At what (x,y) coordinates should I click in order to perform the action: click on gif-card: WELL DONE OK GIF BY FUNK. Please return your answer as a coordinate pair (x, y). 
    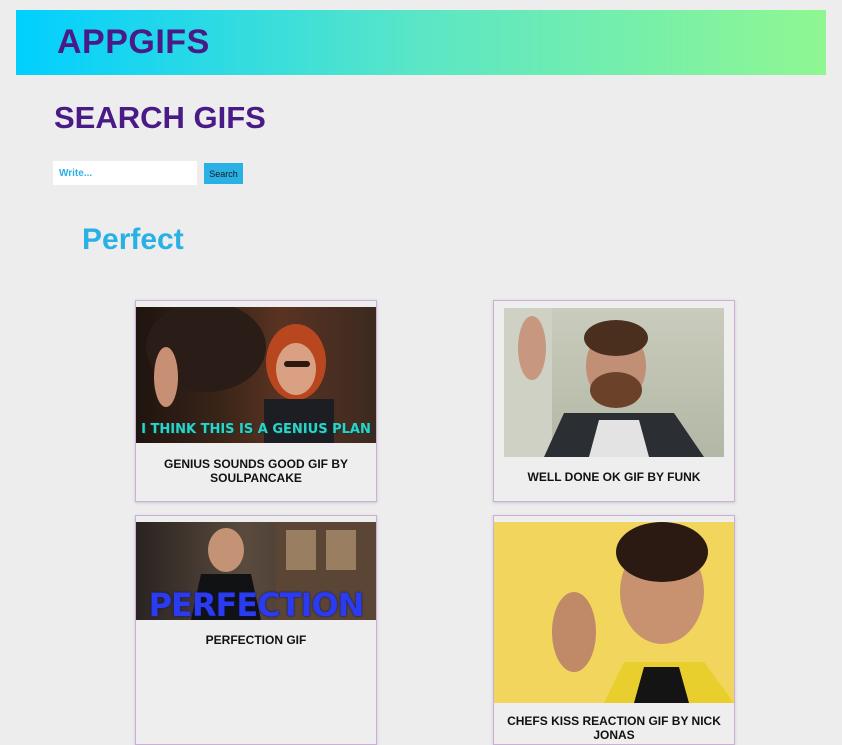
    Looking at the image, I should click on (614, 401).